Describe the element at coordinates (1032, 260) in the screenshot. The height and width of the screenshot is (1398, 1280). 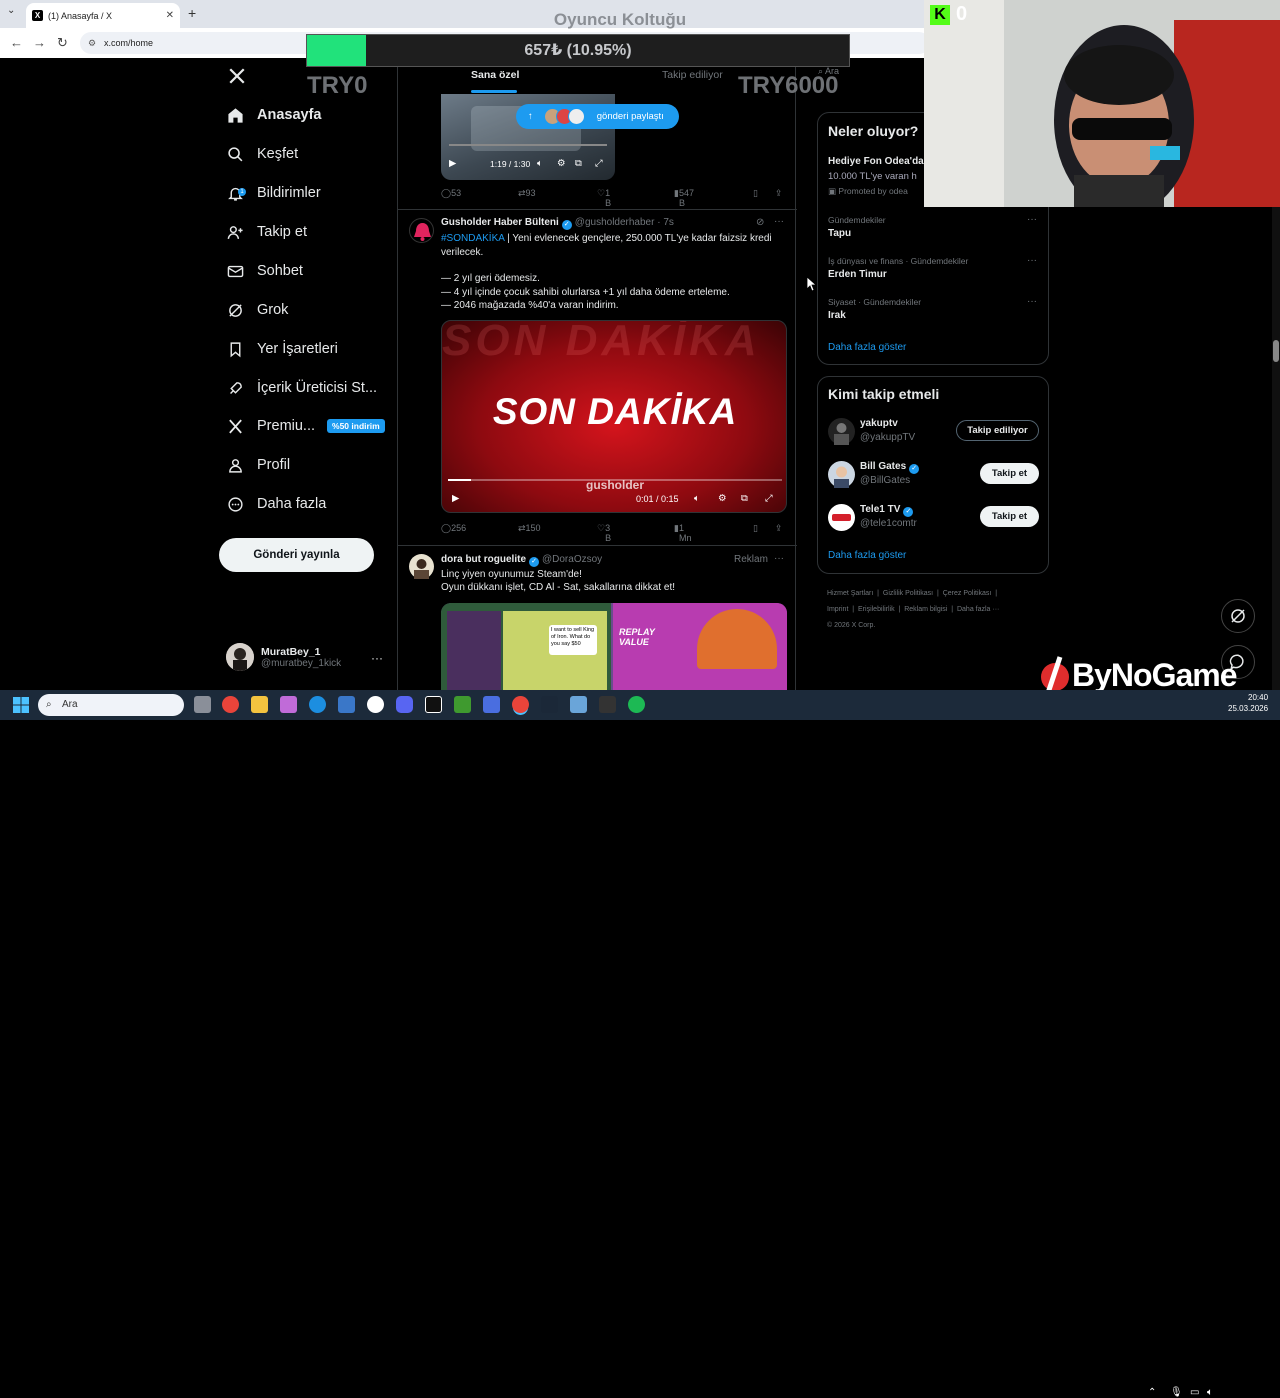
I see `trend-2-more-icon: ···` at that location.